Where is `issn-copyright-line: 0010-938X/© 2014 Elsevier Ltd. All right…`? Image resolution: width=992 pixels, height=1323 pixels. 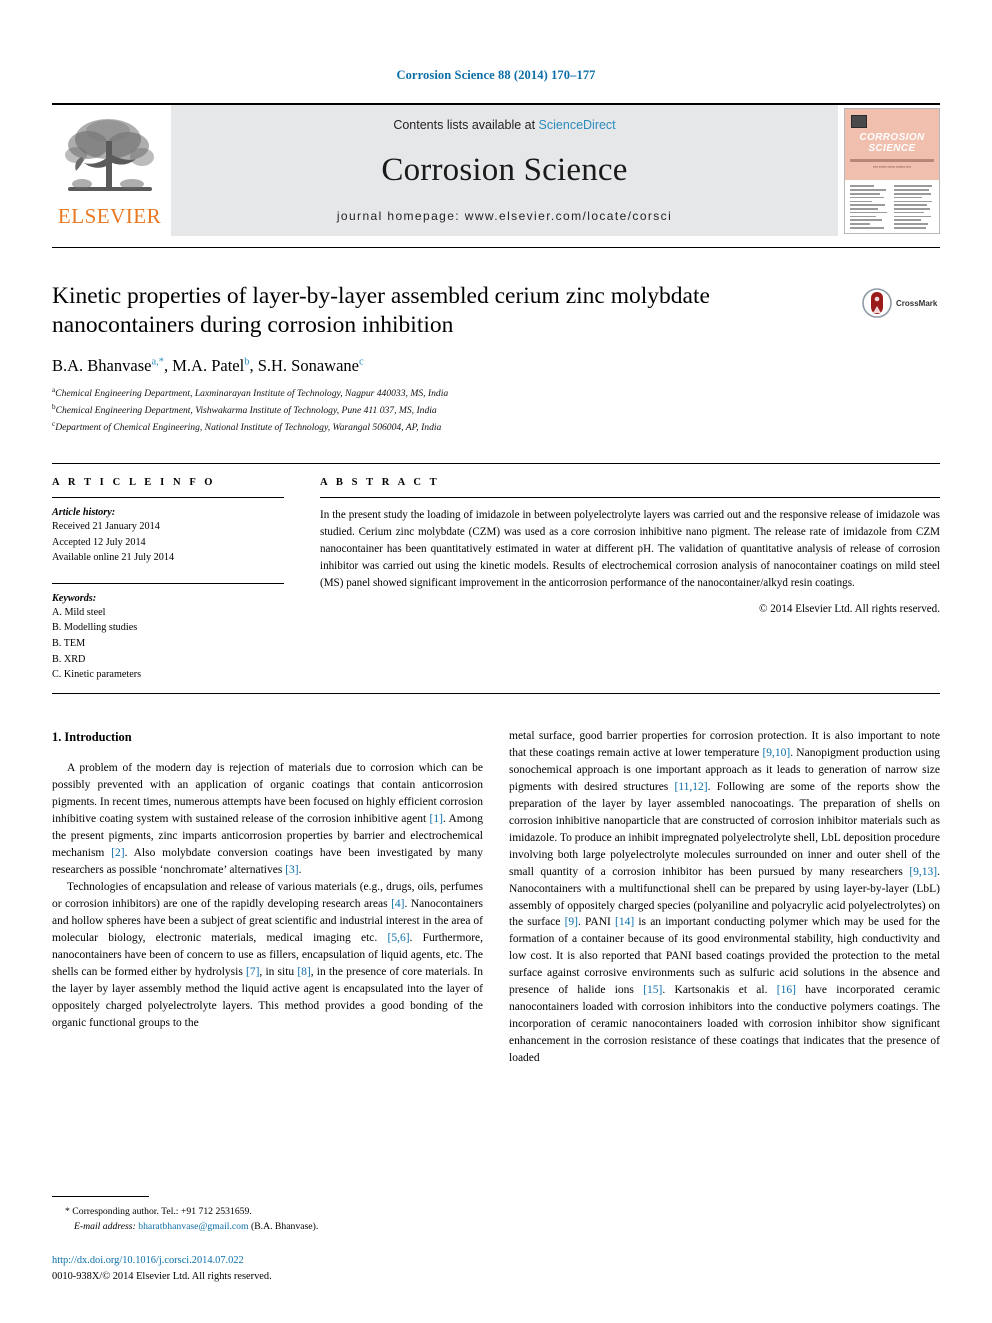 issn-copyright-line: 0010-938X/© 2014 Elsevier Ltd. All right… is located at coordinates (162, 1277).